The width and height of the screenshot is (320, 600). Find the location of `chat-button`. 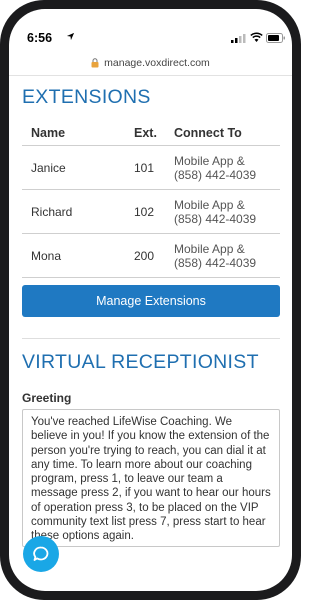

chat-button is located at coordinates (41, 554).